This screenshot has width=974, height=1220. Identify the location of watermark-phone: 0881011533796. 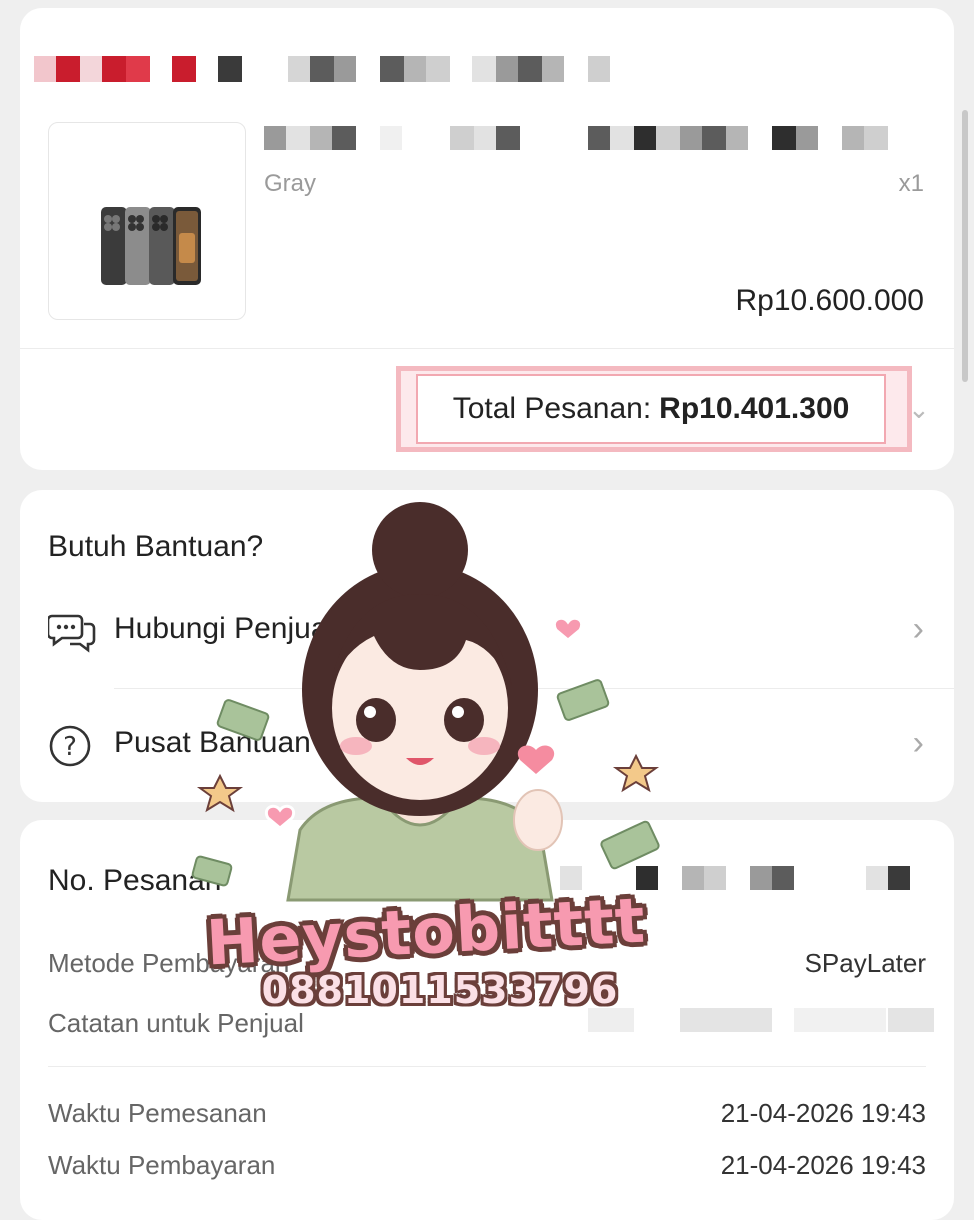
(440, 990).